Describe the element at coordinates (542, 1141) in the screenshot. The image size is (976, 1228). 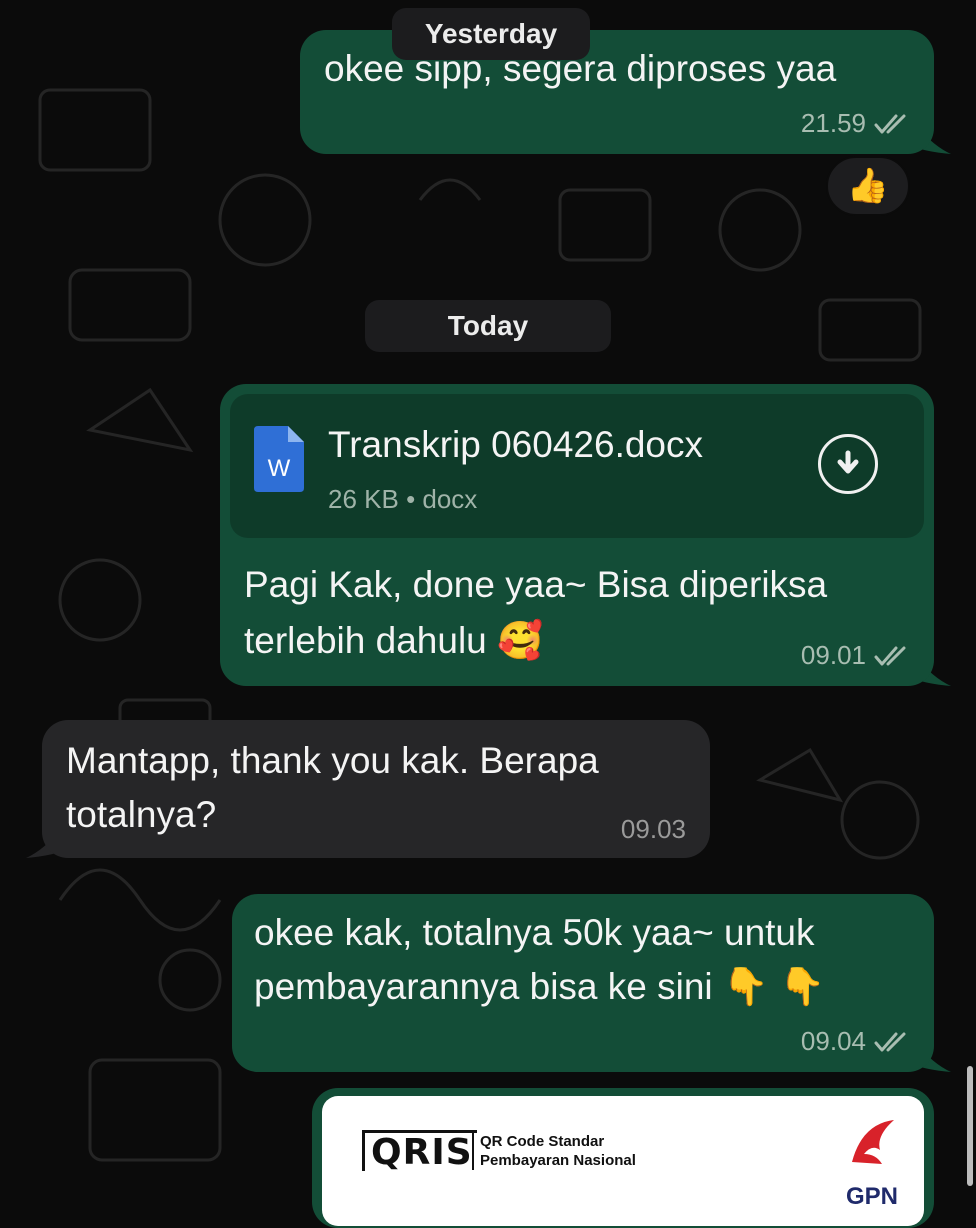
I see `qris-line-1: QR Code Standar` at that location.